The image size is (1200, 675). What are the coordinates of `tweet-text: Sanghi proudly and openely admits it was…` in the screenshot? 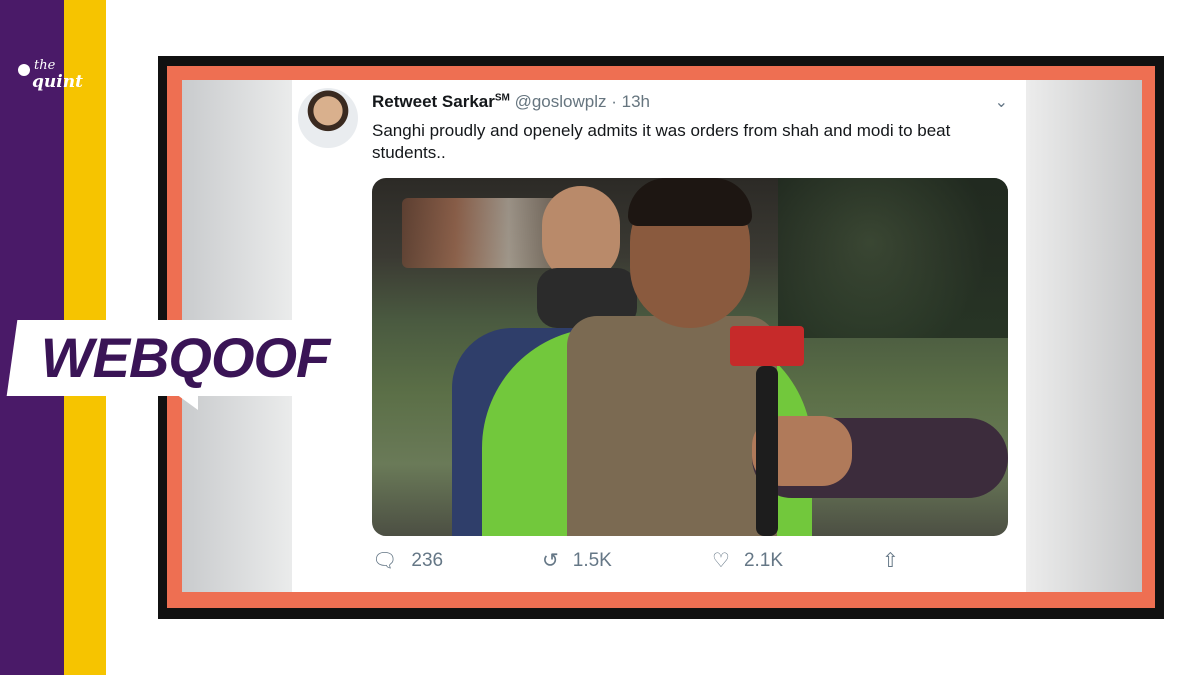 It's located at (661, 141).